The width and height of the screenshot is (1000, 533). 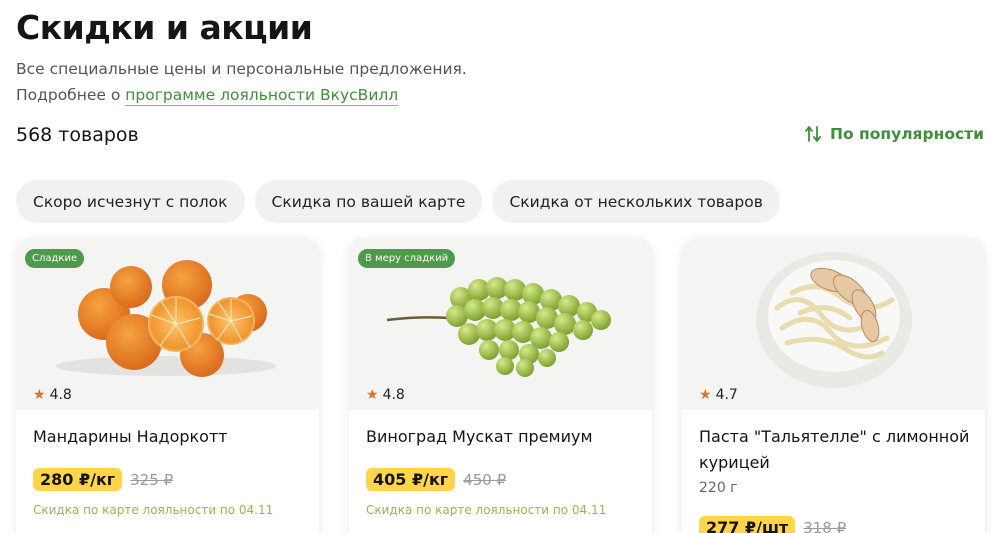 I want to click on sort-button: По популярности, so click(x=894, y=134).